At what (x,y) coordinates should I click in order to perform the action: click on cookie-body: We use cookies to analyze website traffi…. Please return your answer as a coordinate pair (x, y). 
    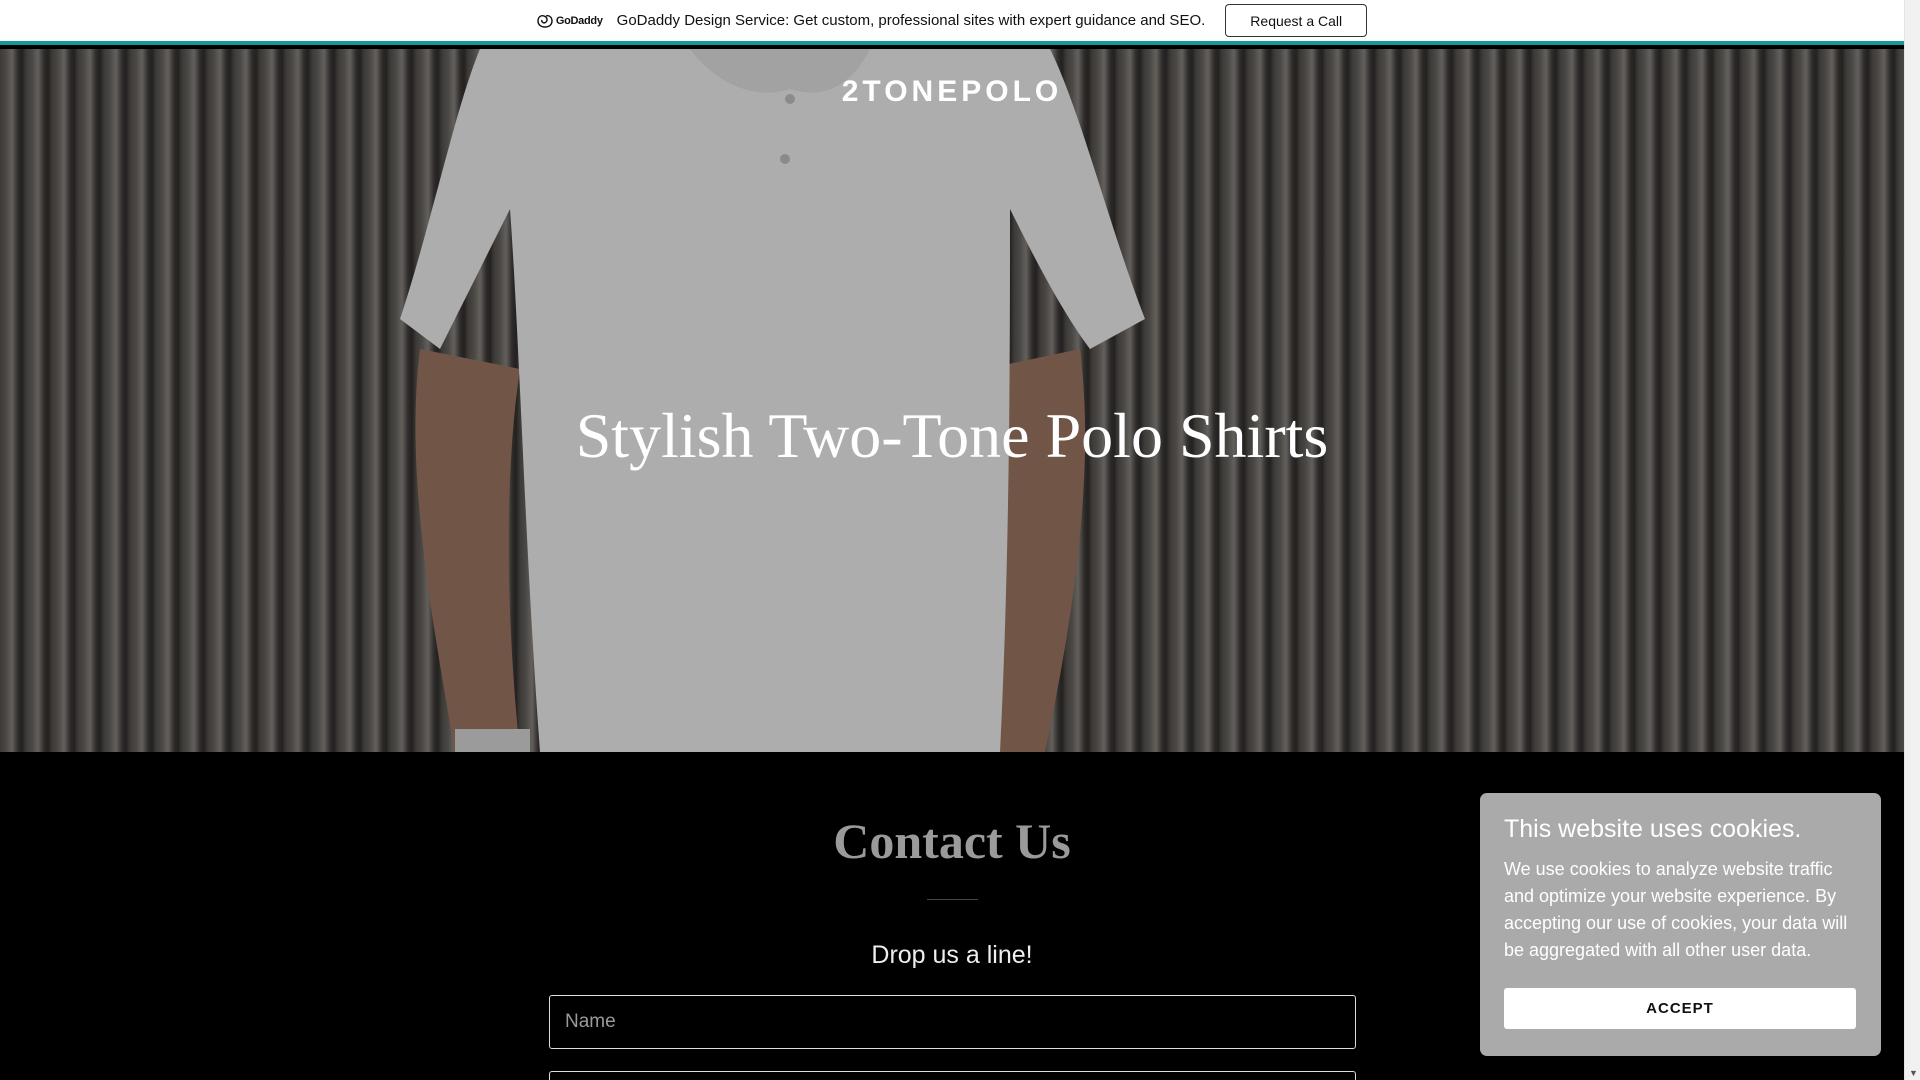
    Looking at the image, I should click on (1676, 909).